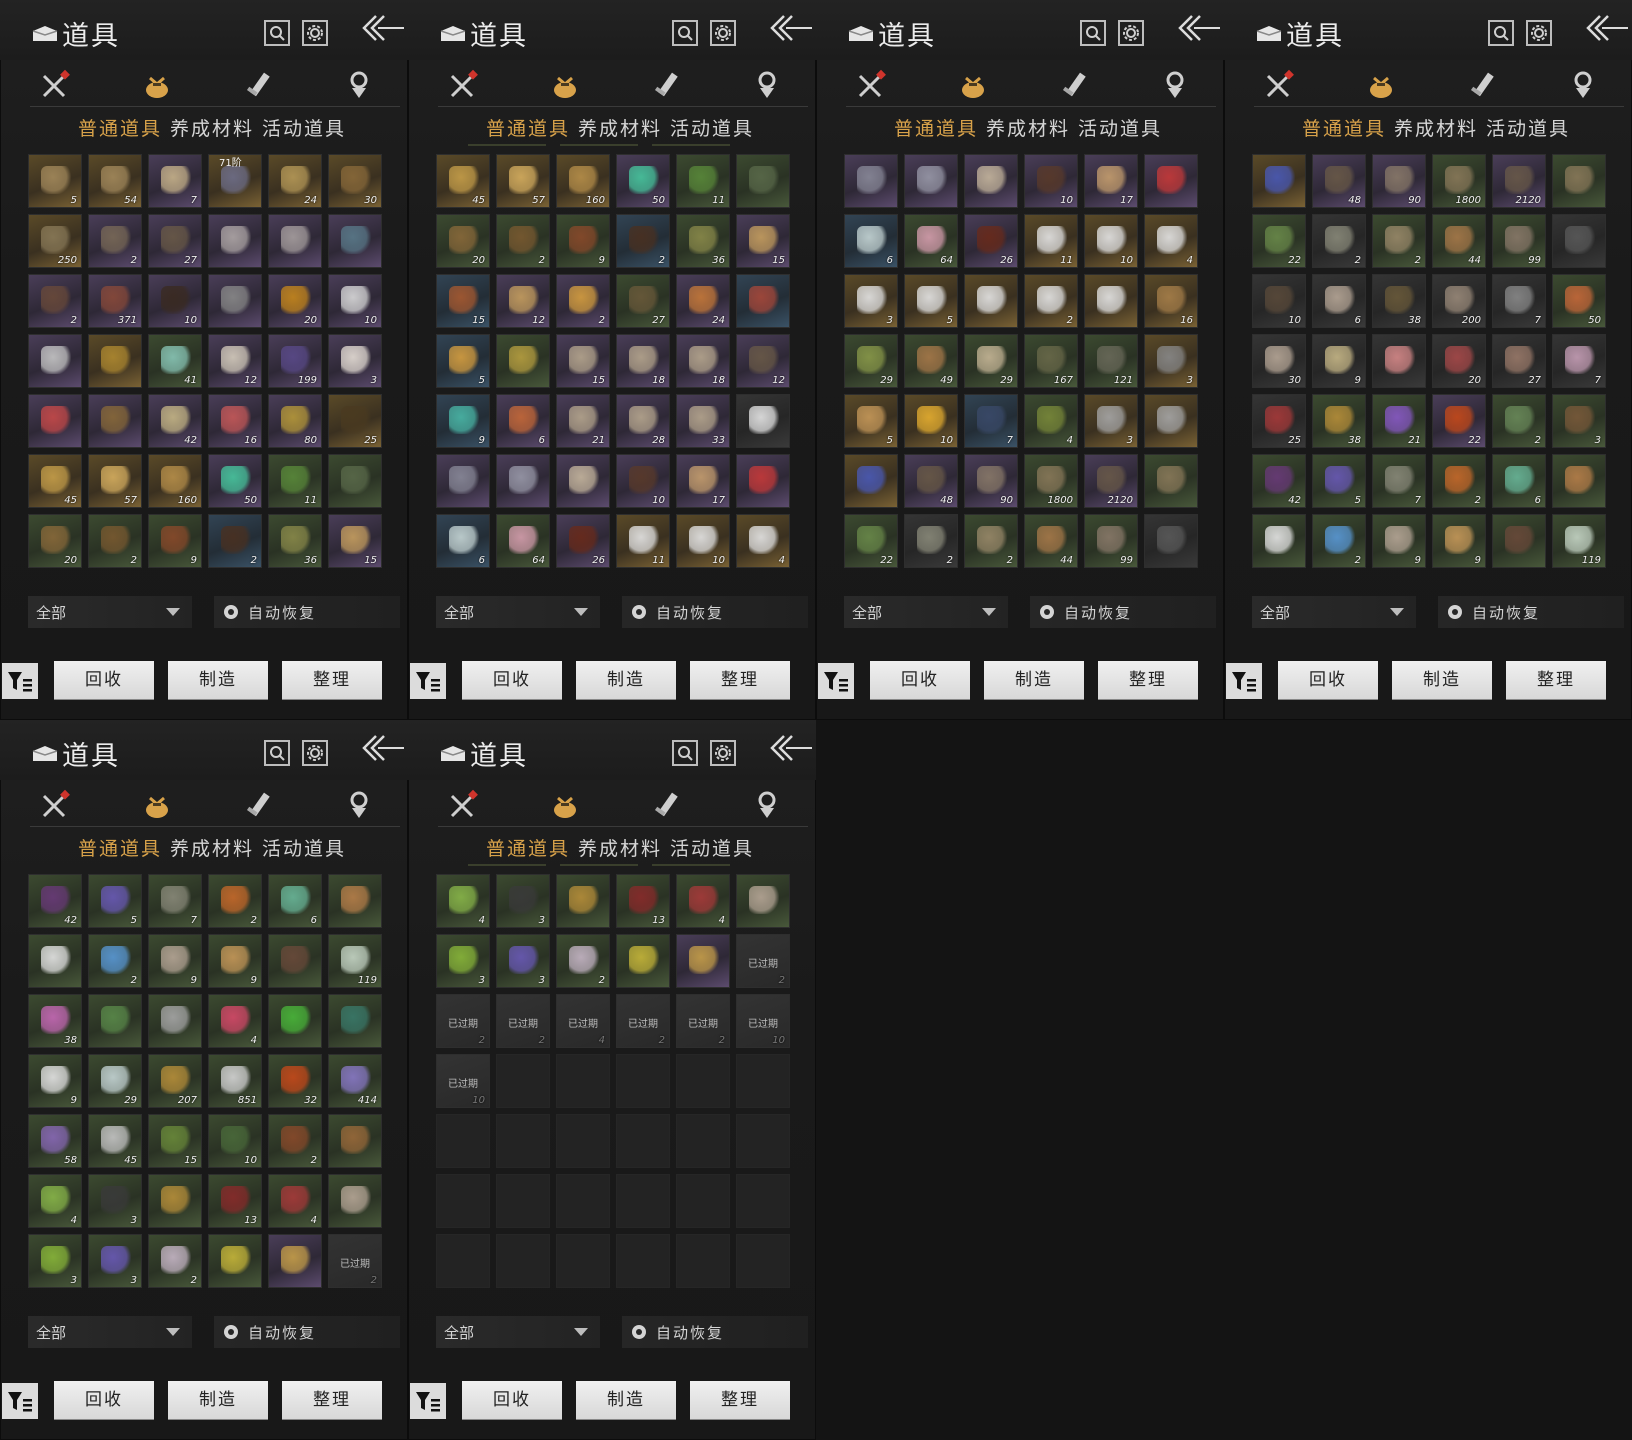 The height and width of the screenshot is (1440, 1632). What do you see at coordinates (1171, 301) in the screenshot?
I see `item-slot: 16` at bounding box center [1171, 301].